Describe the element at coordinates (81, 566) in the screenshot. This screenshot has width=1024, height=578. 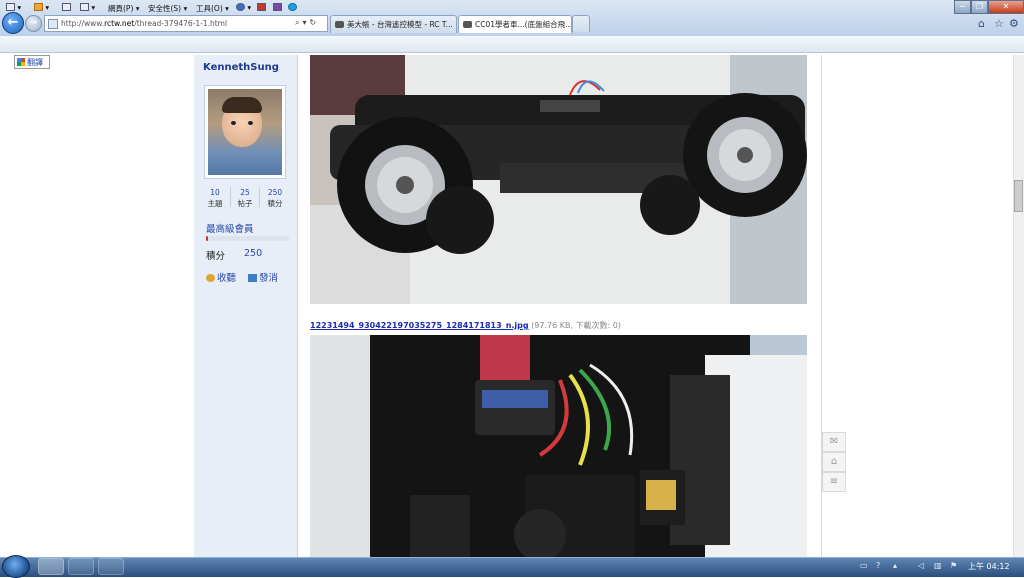
I see `taskbar-media-icon` at that location.